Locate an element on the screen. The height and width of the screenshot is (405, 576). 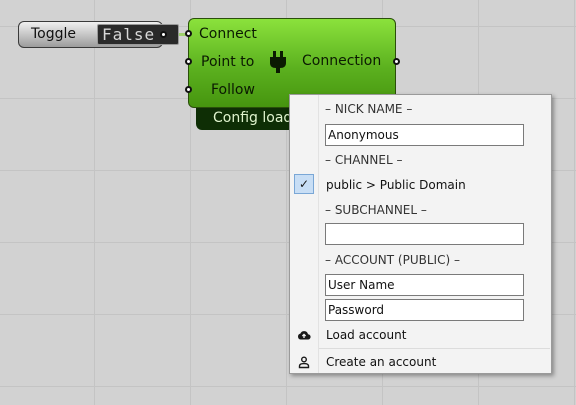
user-icon is located at coordinates (304, 362).